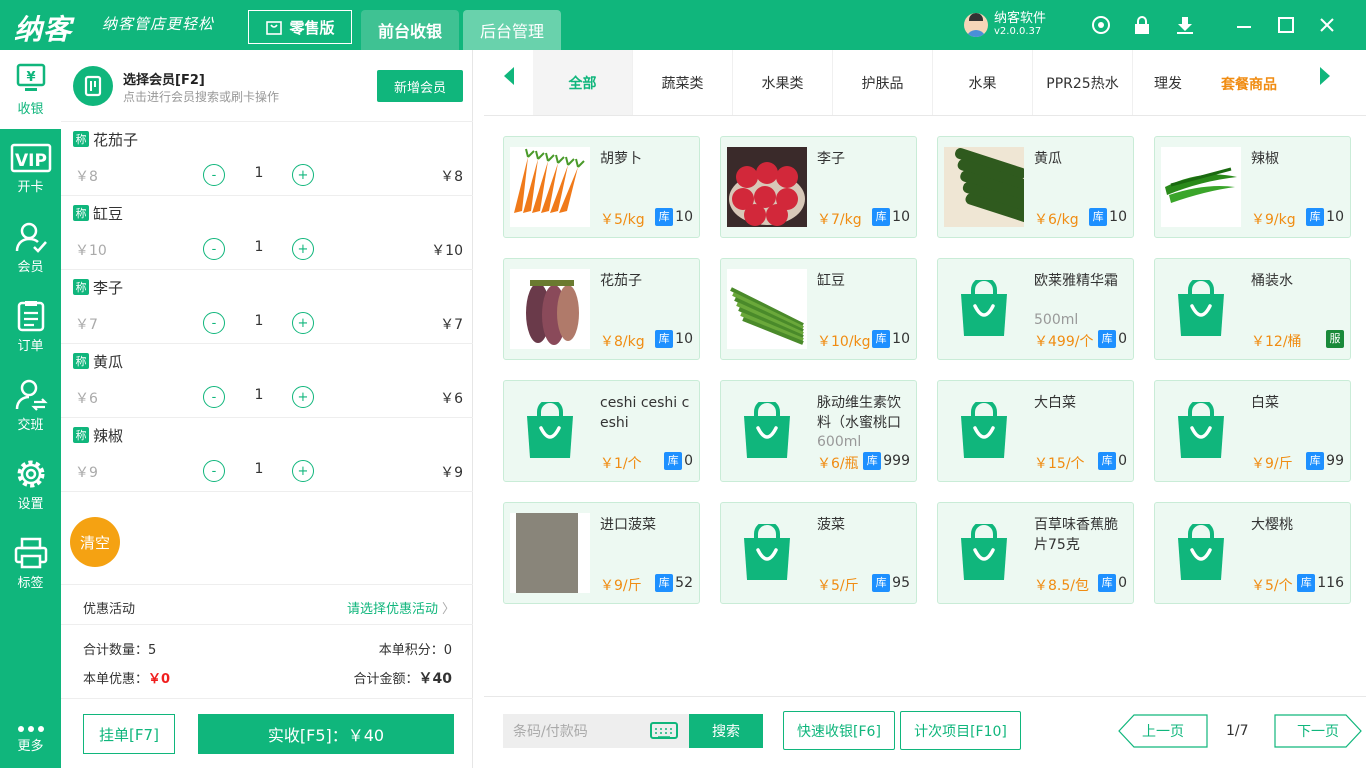  What do you see at coordinates (1318, 731) in the screenshot?
I see `next-page-button: 下一页` at bounding box center [1318, 731].